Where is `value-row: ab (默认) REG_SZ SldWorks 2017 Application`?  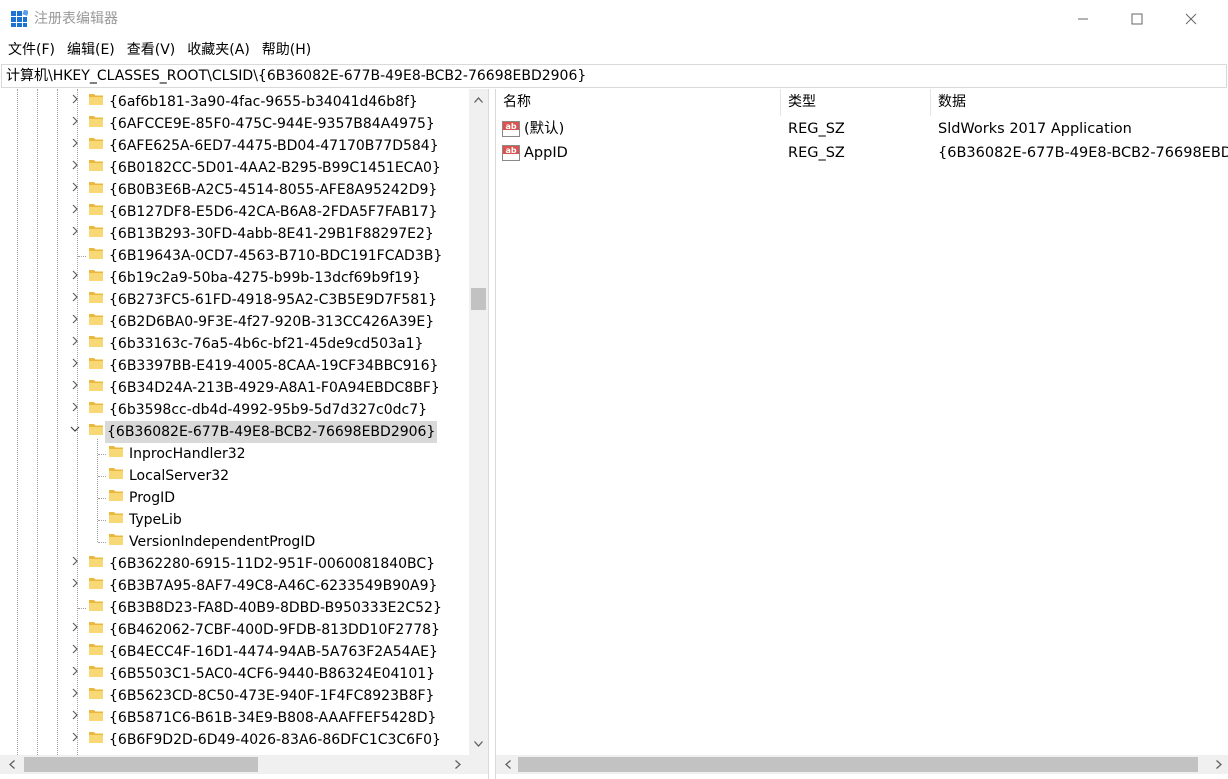
value-row: ab (默认) REG_SZ SldWorks 2017 Application is located at coordinates (862, 129).